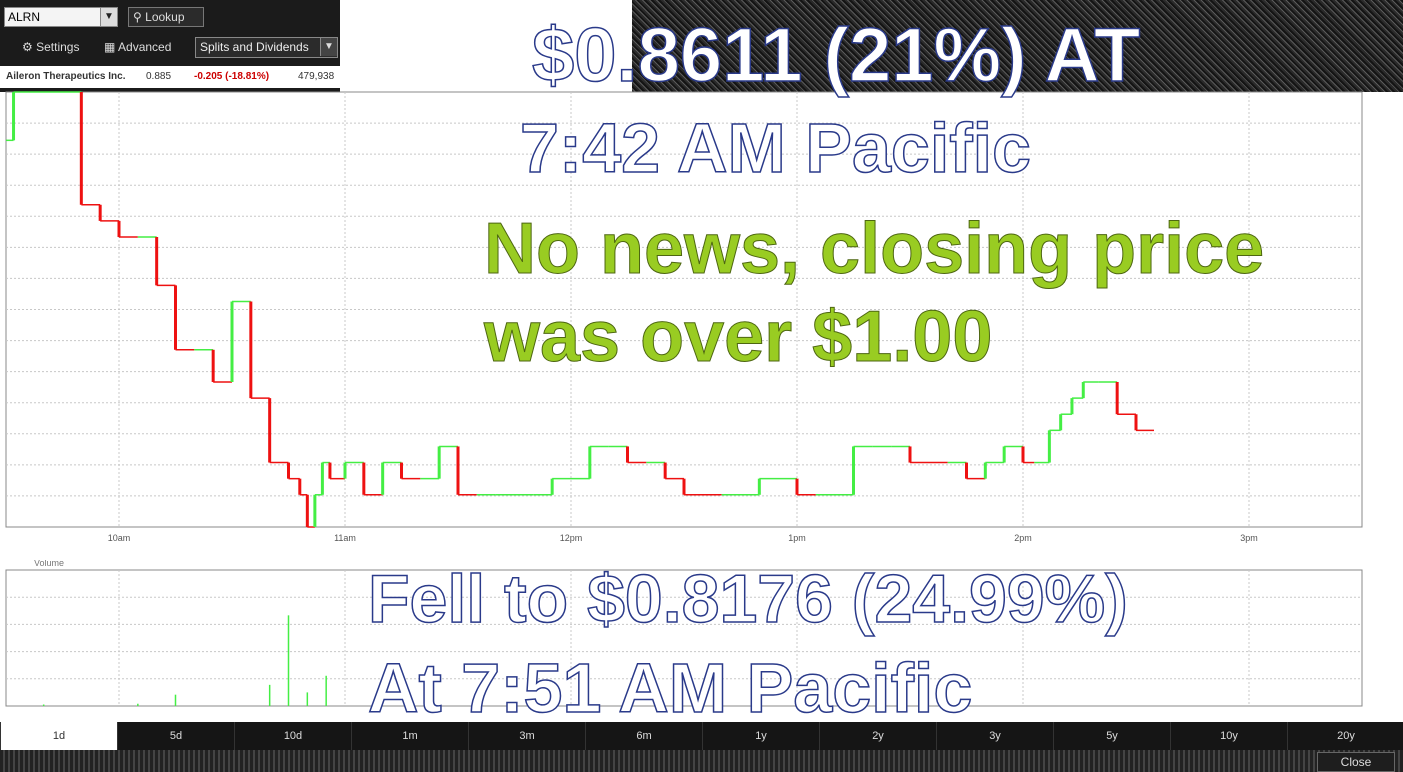 The image size is (1403, 772). I want to click on splits-dividends-select: Splits and Dividends ▼, so click(266, 47).